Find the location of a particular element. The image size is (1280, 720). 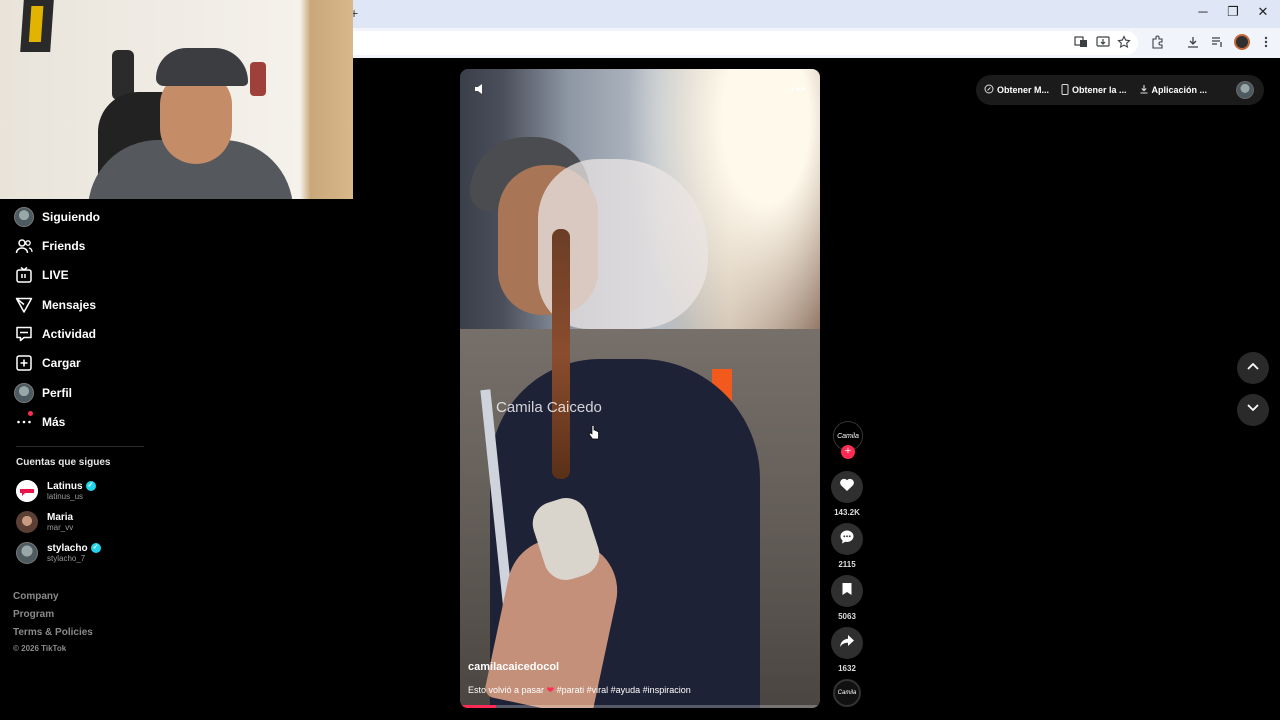

nav-item-live: LIVE is located at coordinates (41, 275).